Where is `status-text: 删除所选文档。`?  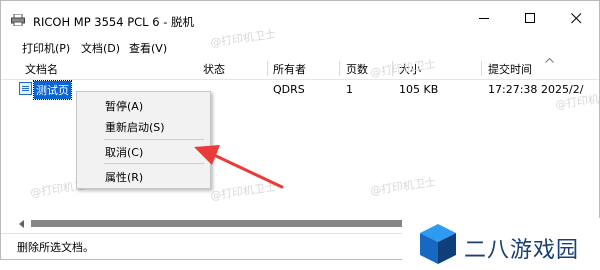 status-text: 删除所选文档。 is located at coordinates (55, 247).